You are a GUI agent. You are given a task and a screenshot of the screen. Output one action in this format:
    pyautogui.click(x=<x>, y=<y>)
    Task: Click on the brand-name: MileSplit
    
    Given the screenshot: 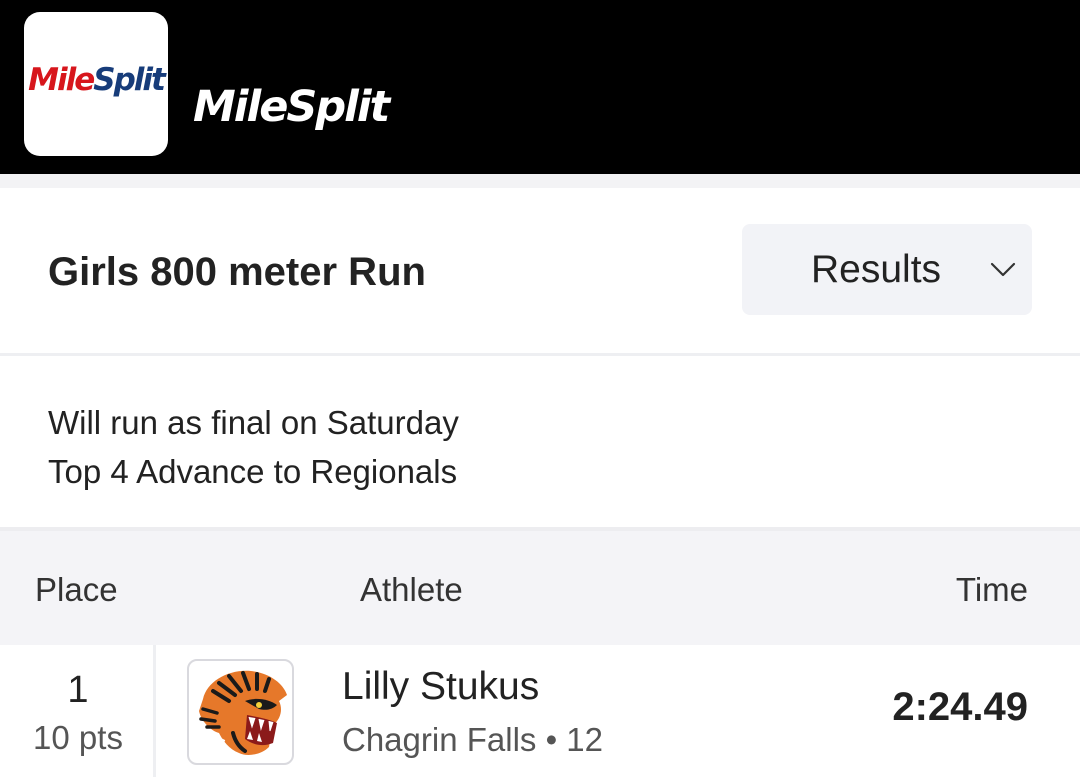 What is the action you would take?
    pyautogui.click(x=291, y=107)
    